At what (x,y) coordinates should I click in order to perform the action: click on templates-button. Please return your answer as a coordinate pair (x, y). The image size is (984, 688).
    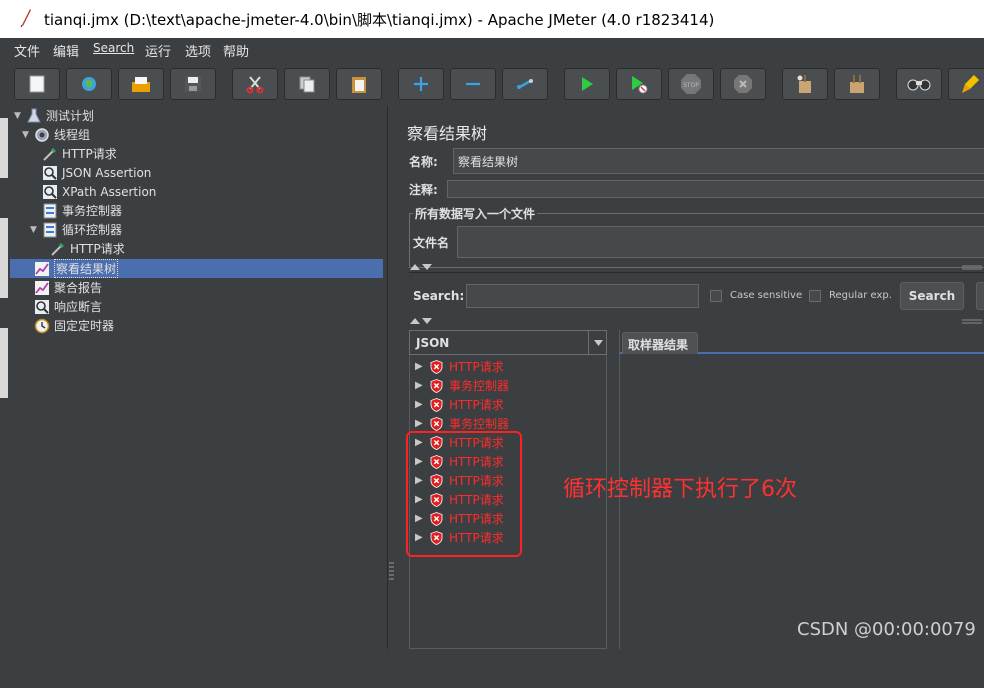
    Looking at the image, I should click on (89, 84).